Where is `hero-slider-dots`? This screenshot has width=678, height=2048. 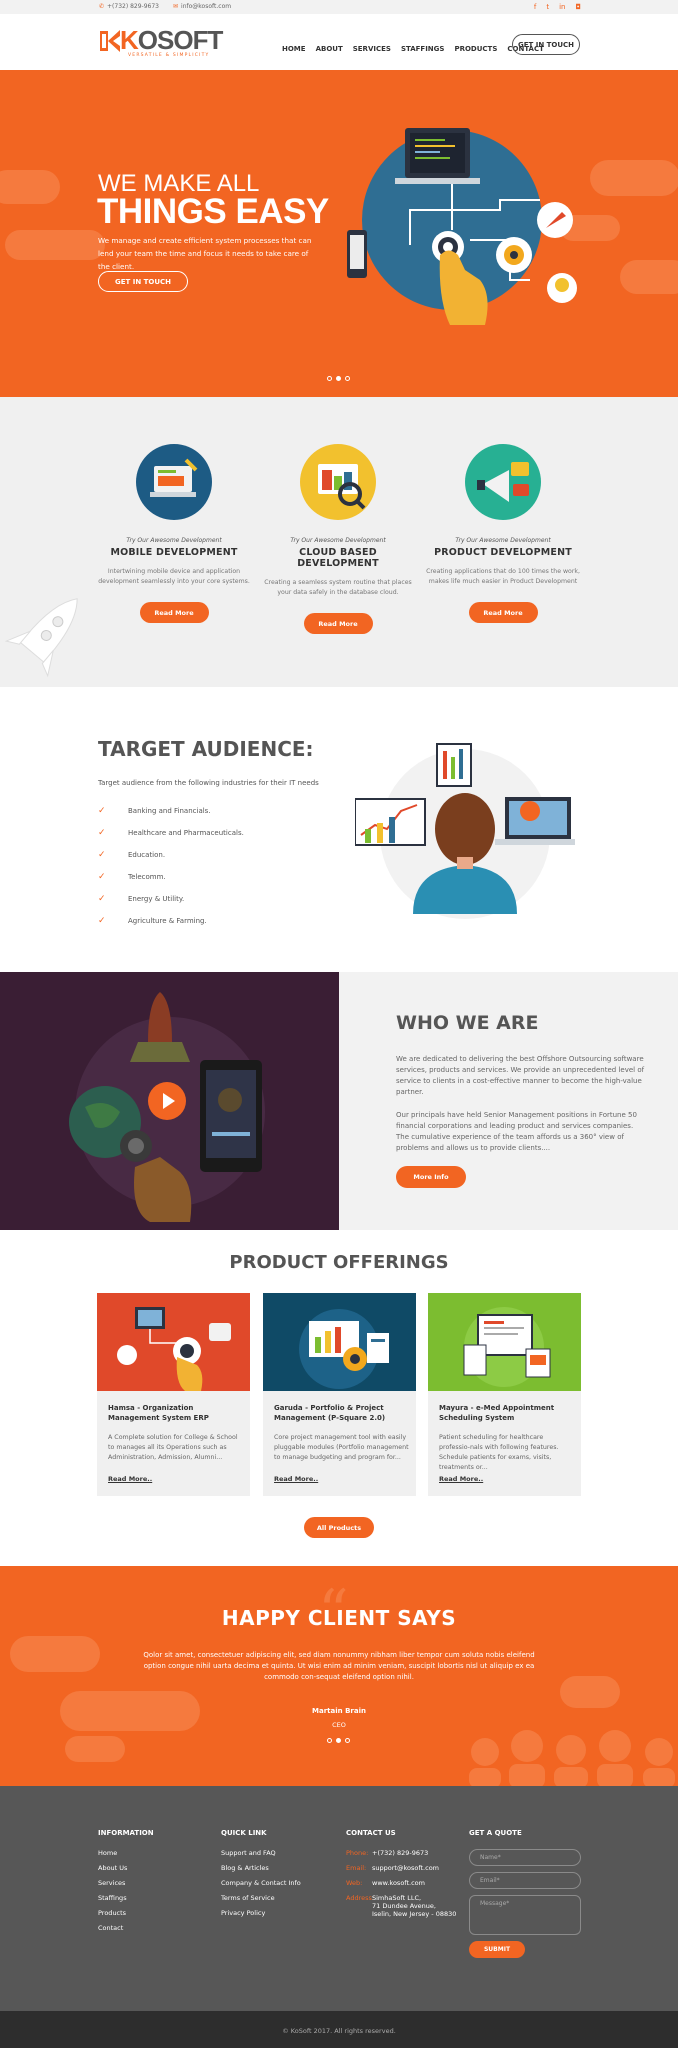
hero-slider-dots is located at coordinates (338, 378).